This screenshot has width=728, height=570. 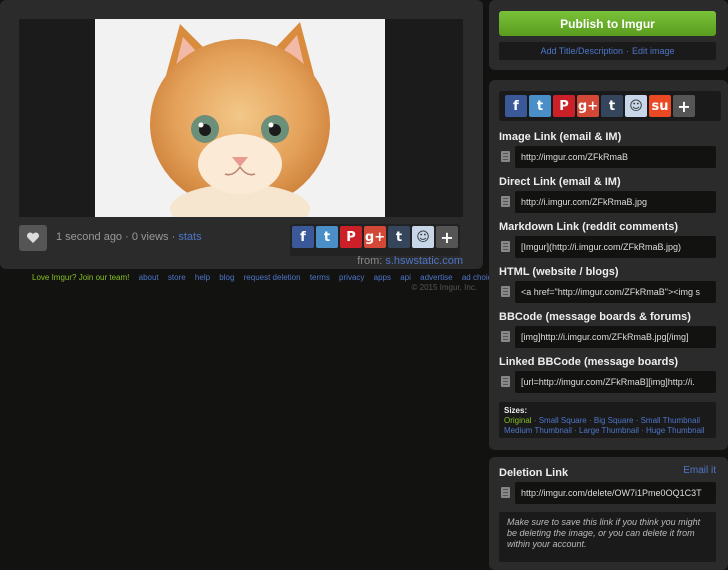 What do you see at coordinates (424, 261) in the screenshot?
I see `source-link: s.hswstatic.com` at bounding box center [424, 261].